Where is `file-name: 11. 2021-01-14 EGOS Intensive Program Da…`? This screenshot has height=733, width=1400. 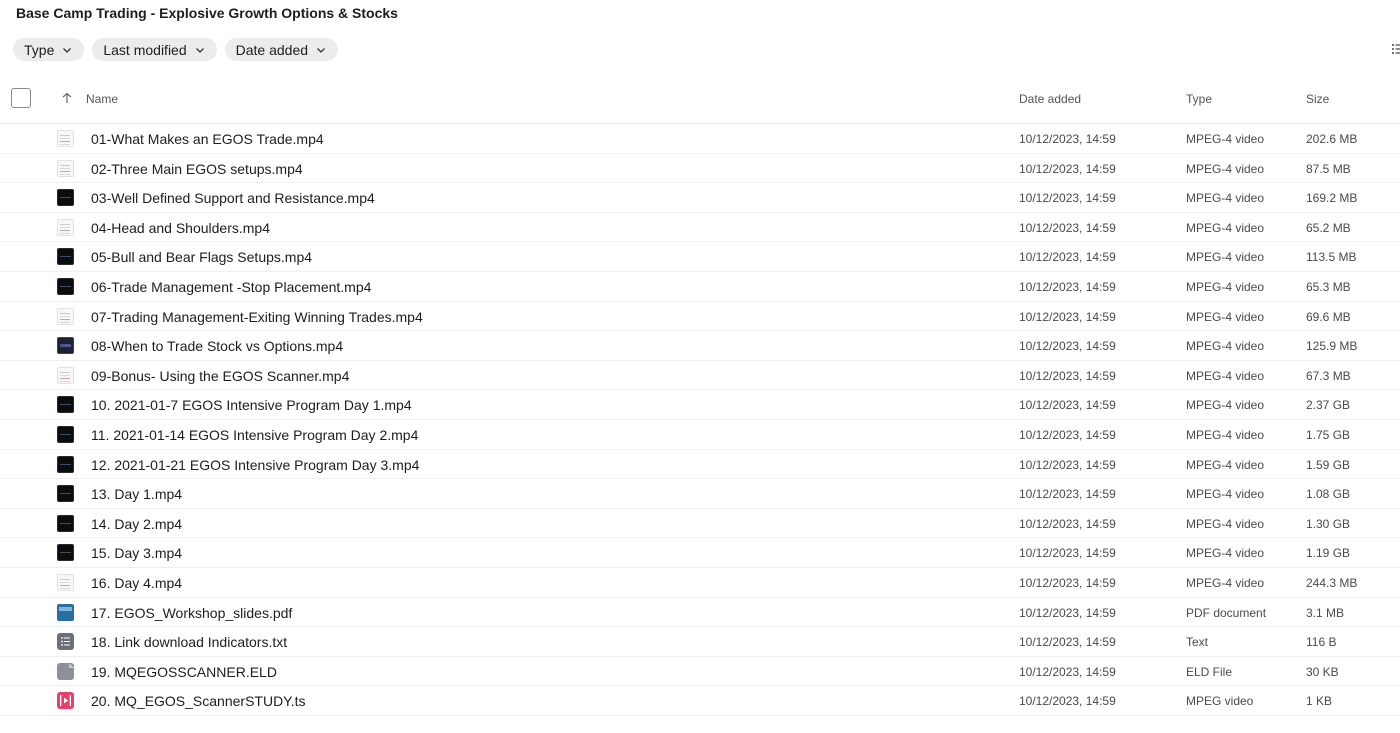
file-name: 11. 2021-01-14 EGOS Intensive Program Da… is located at coordinates (255, 434).